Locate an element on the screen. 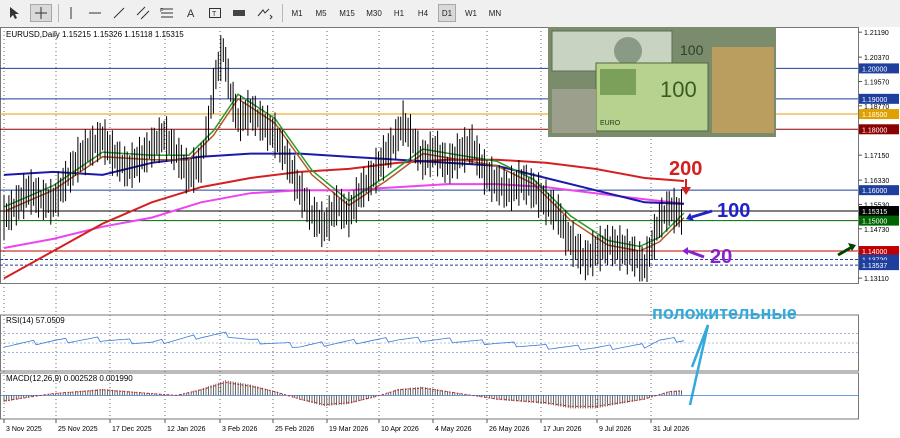  ma100-annotation: 100 is located at coordinates (733, 211).